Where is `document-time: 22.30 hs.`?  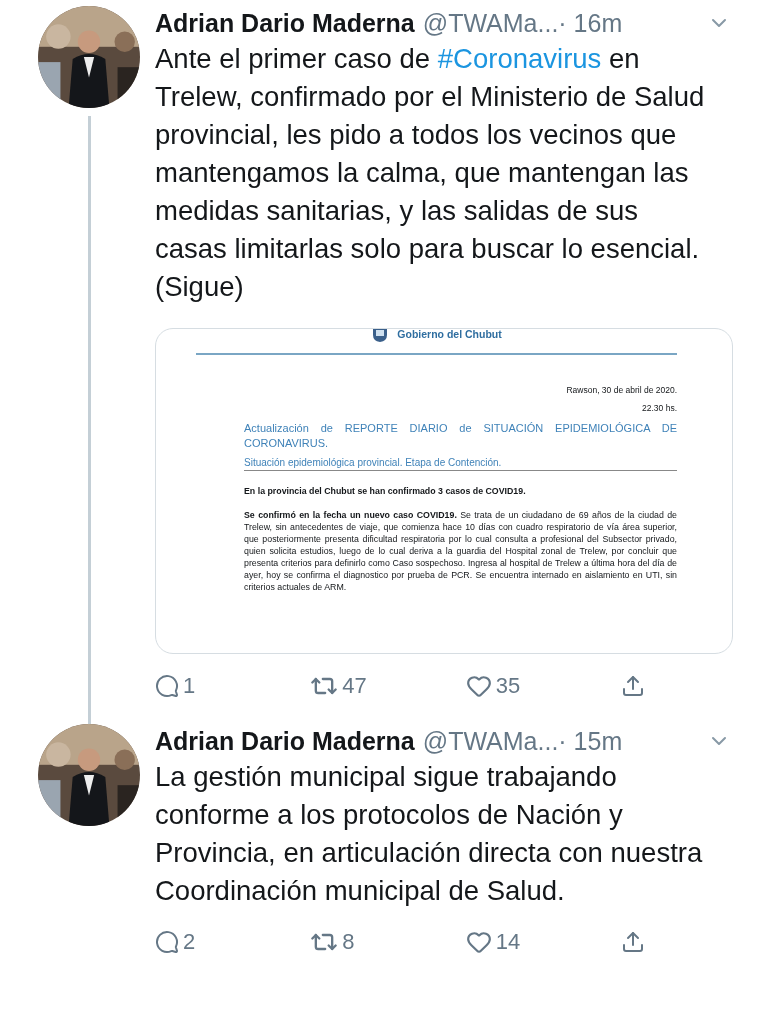
document-time: 22.30 hs. is located at coordinates (659, 408).